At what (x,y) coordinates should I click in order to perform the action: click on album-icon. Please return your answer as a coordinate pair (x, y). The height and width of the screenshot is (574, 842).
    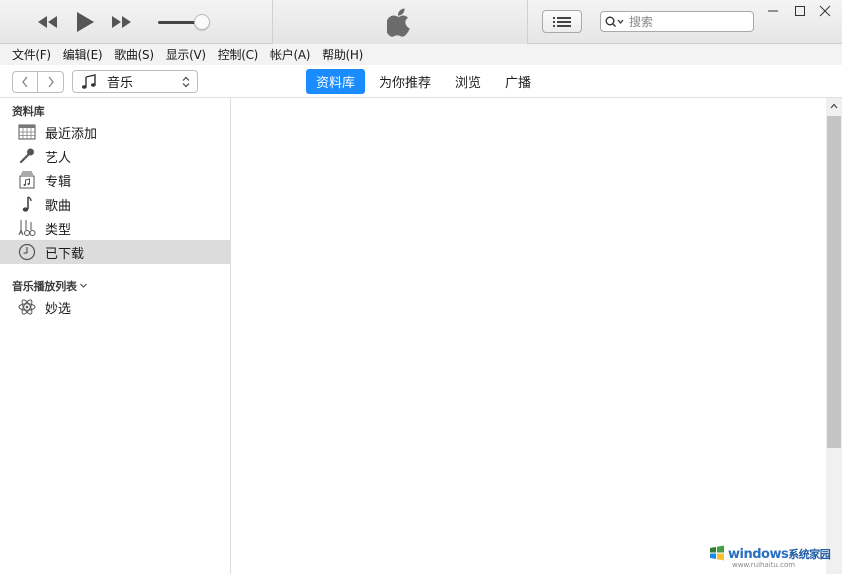
    Looking at the image, I should click on (27, 180).